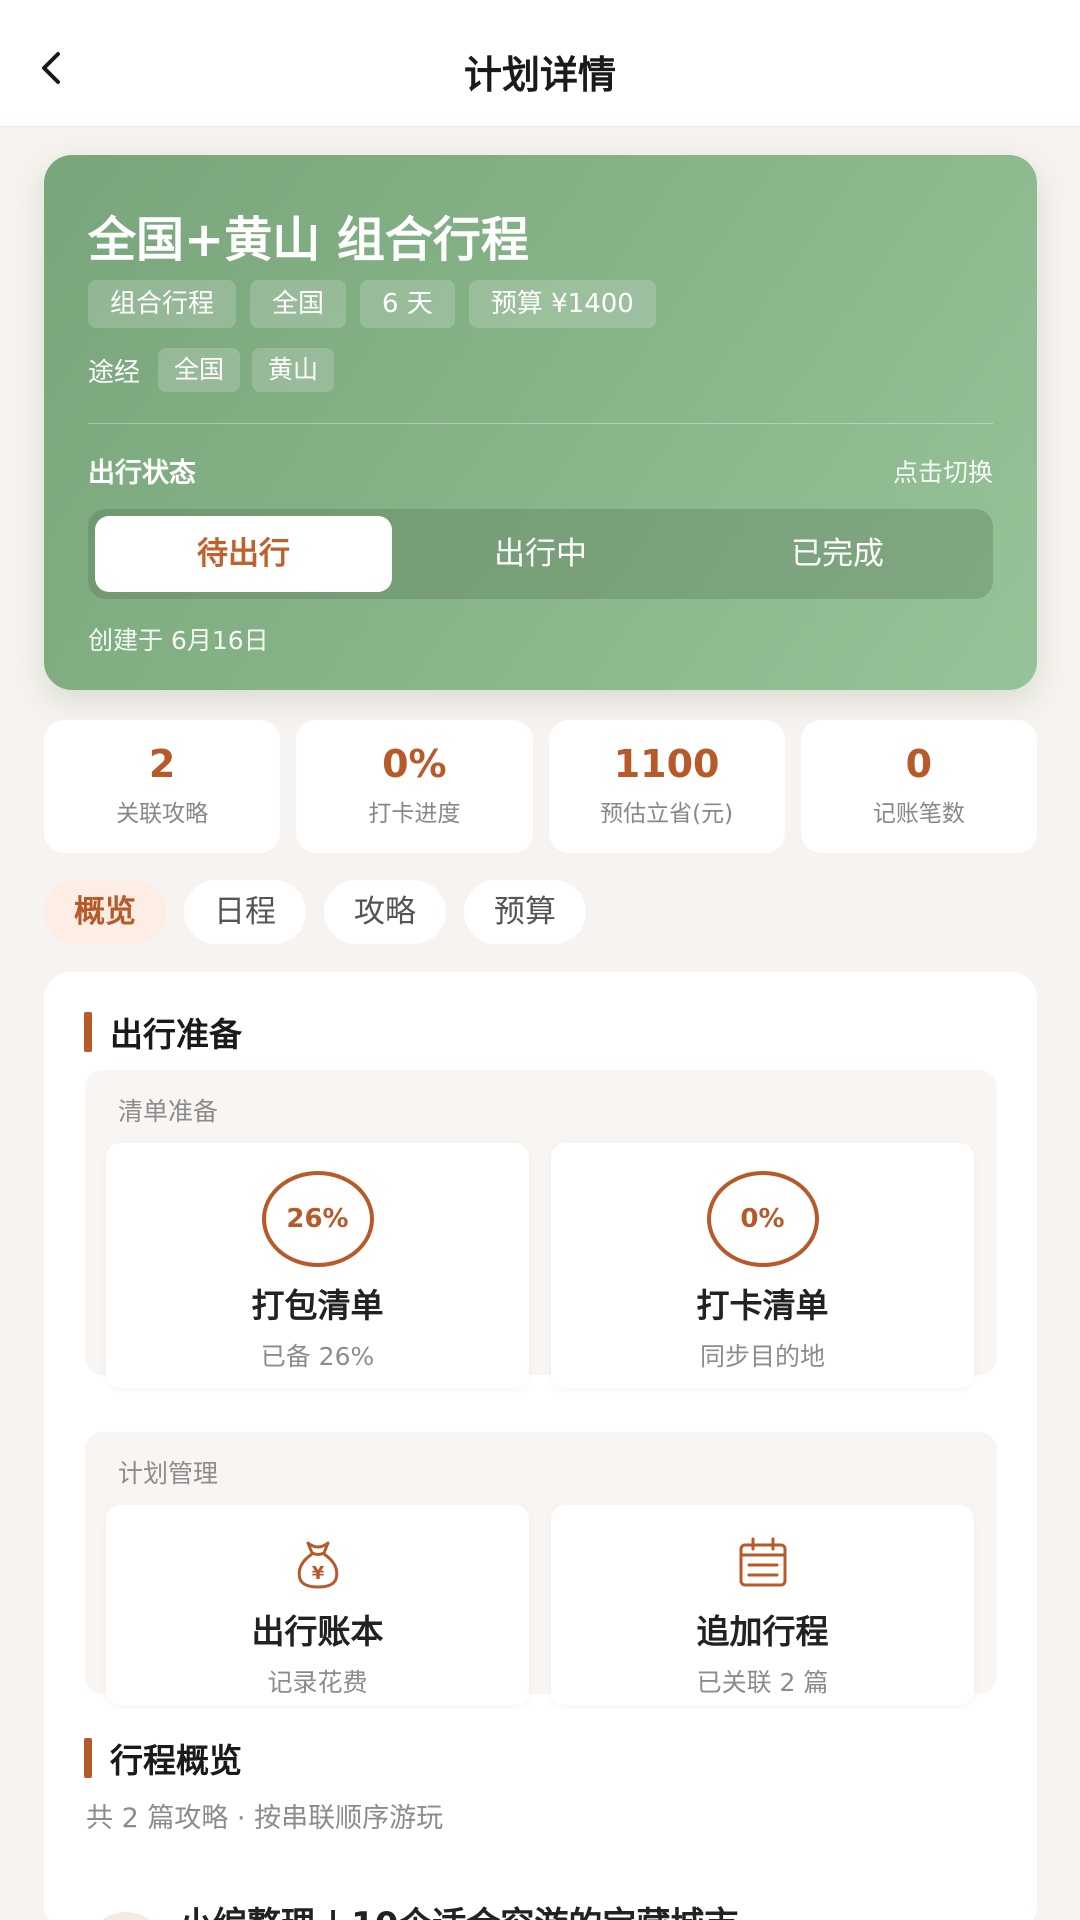  I want to click on travel-status-segmented-control: 待出行 出行中 已完成, so click(540, 554).